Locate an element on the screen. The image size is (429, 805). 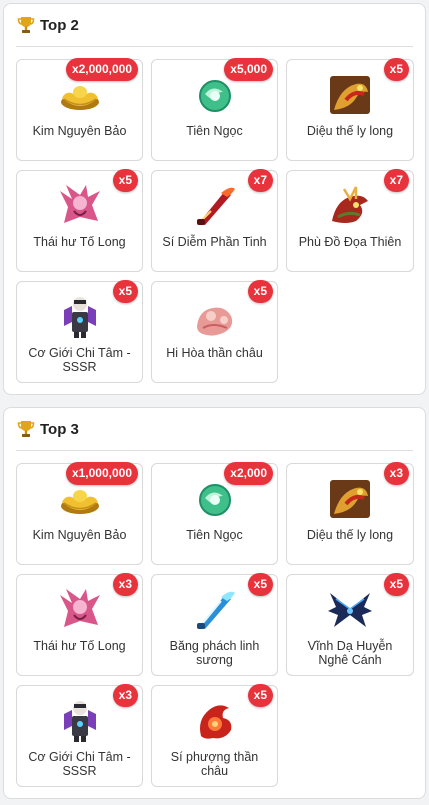
reward-card-dieu-the-ly-long: x5 Diệu thế ly long is located at coordinates (350, 109).